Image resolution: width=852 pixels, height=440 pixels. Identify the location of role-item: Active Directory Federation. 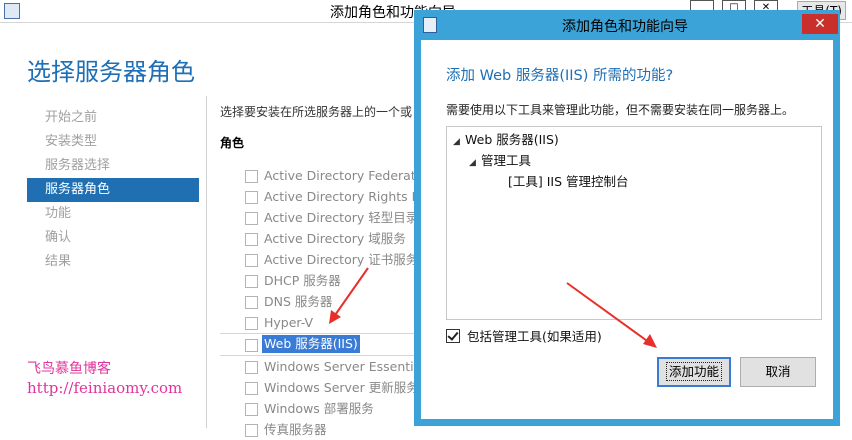
(330, 175).